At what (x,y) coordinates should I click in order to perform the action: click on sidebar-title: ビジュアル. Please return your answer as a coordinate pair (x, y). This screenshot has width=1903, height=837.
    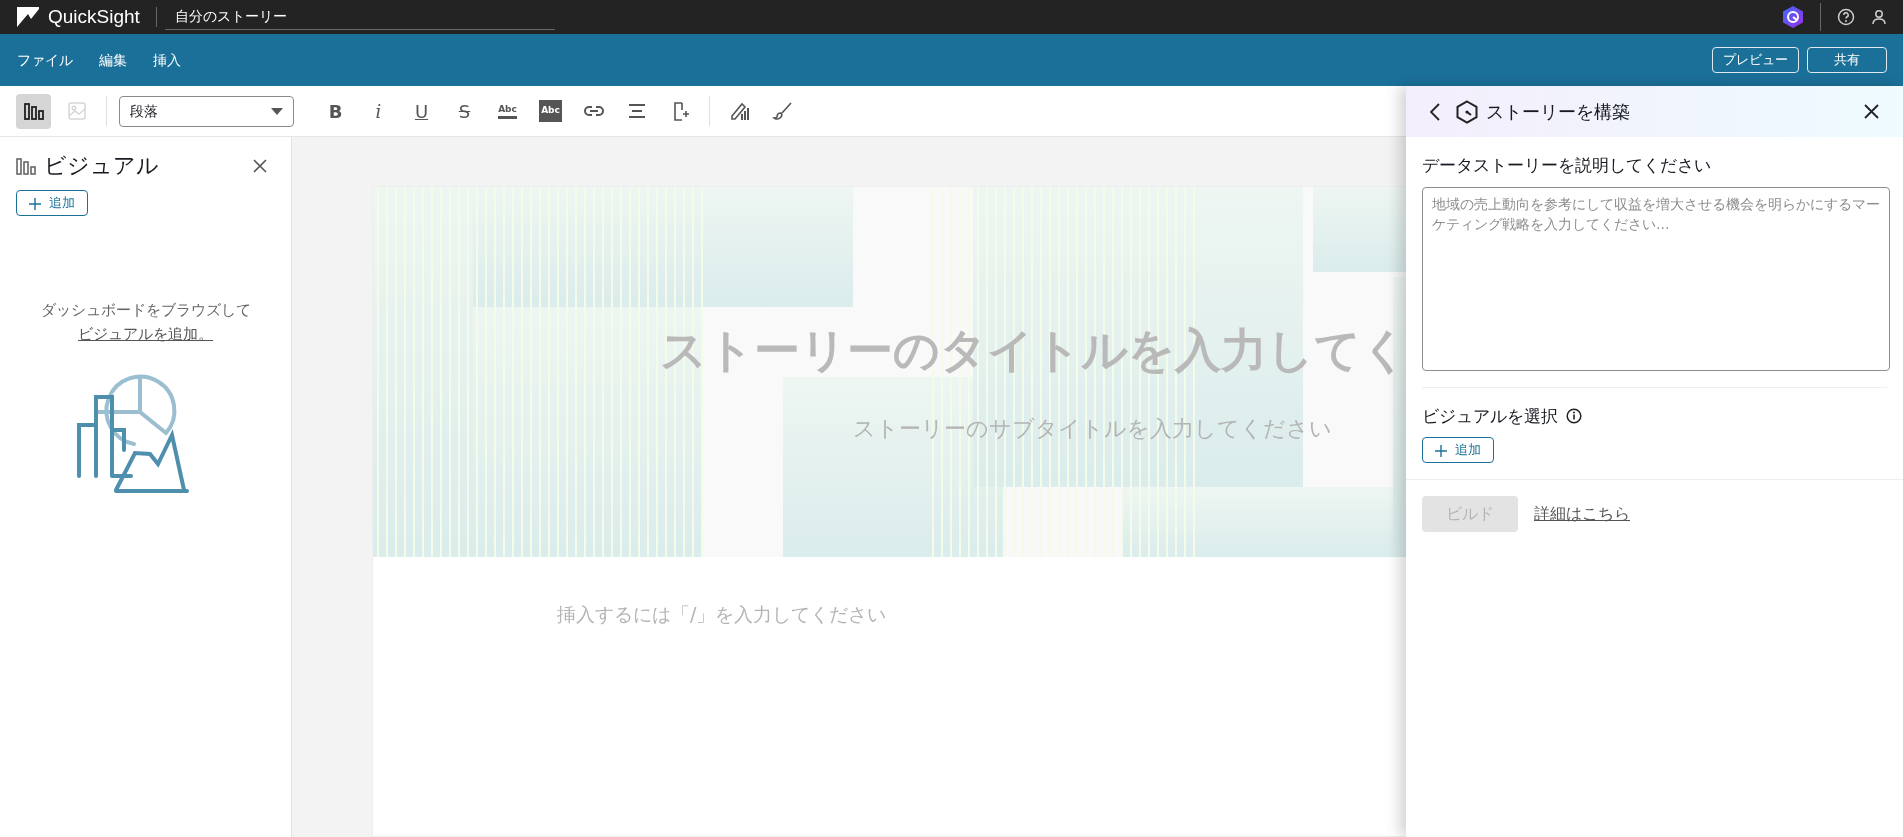
    Looking at the image, I should click on (101, 166).